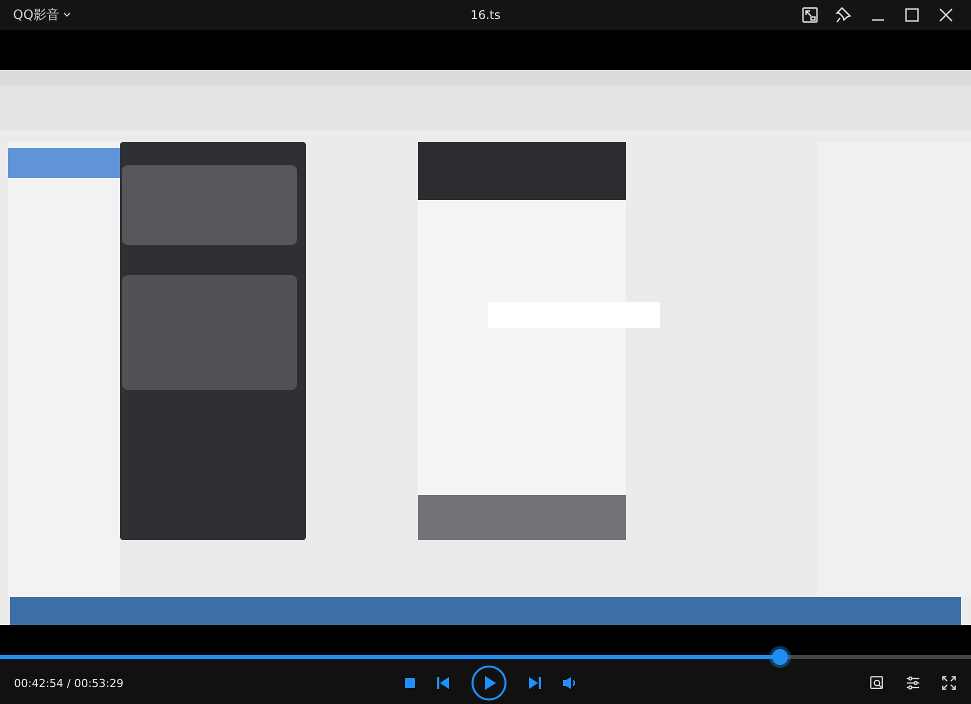 This screenshot has height=704, width=971. I want to click on pin-icon, so click(844, 15).